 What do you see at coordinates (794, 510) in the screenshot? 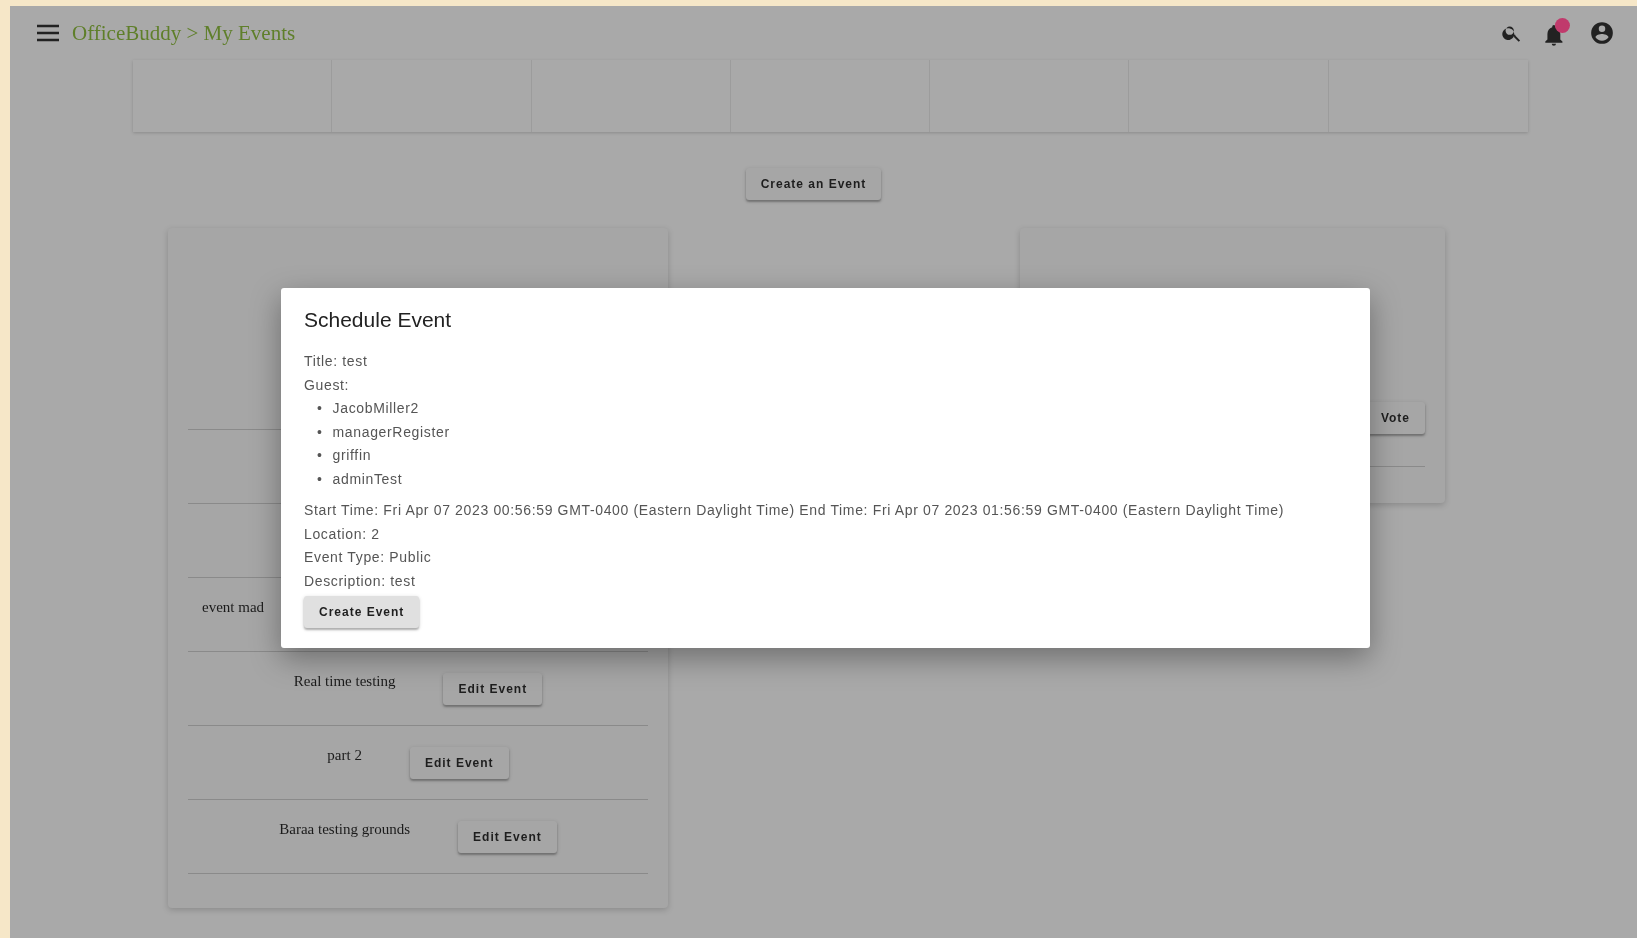
I see `detail-text: Start Time: Fri Apr 07 2023 00:56:59 GMT-0400 (Eastern Daylight Time) End Time: Fri Apr 07 2023 01:56:59 GMT-0400 (Eastern Daylight Time)` at bounding box center [794, 510].